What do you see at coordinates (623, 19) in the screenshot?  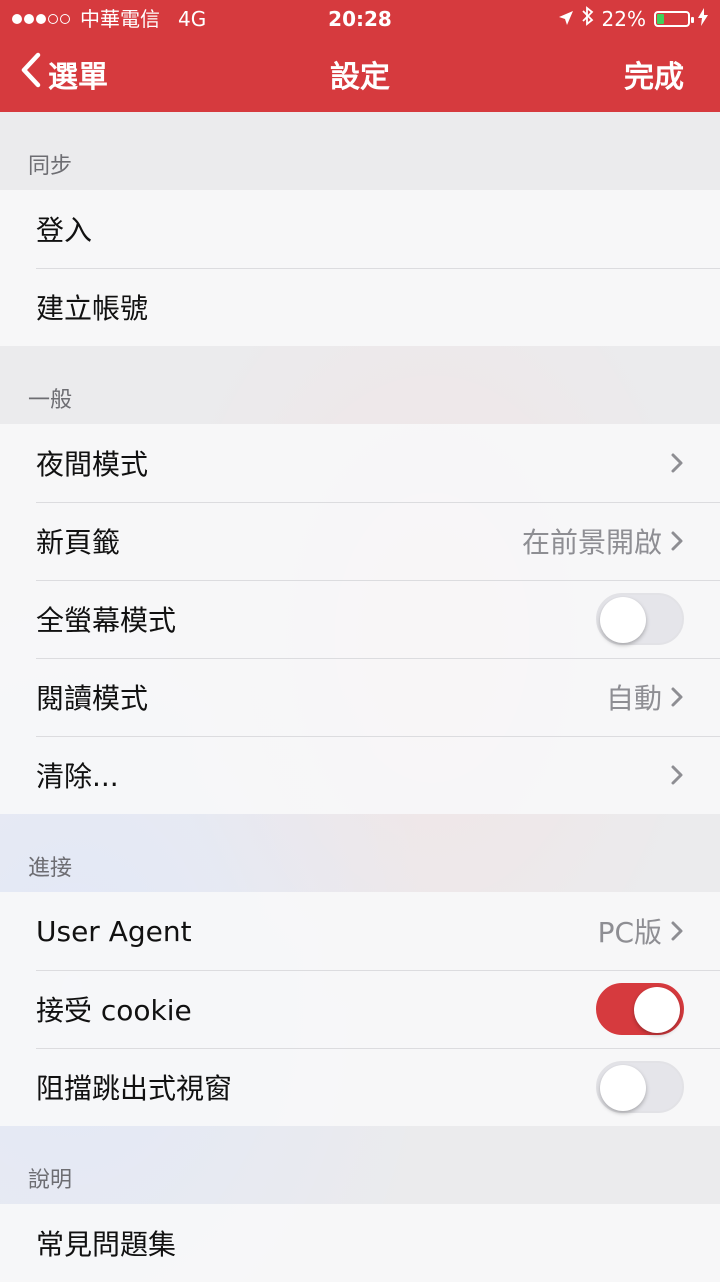 I see `battery-percent: 22%` at bounding box center [623, 19].